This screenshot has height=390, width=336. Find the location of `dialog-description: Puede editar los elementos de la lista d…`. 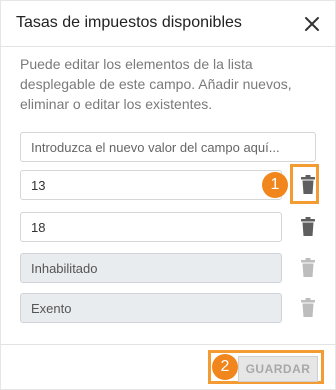

dialog-description: Puede editar los elementos de la lista d… is located at coordinates (156, 84).